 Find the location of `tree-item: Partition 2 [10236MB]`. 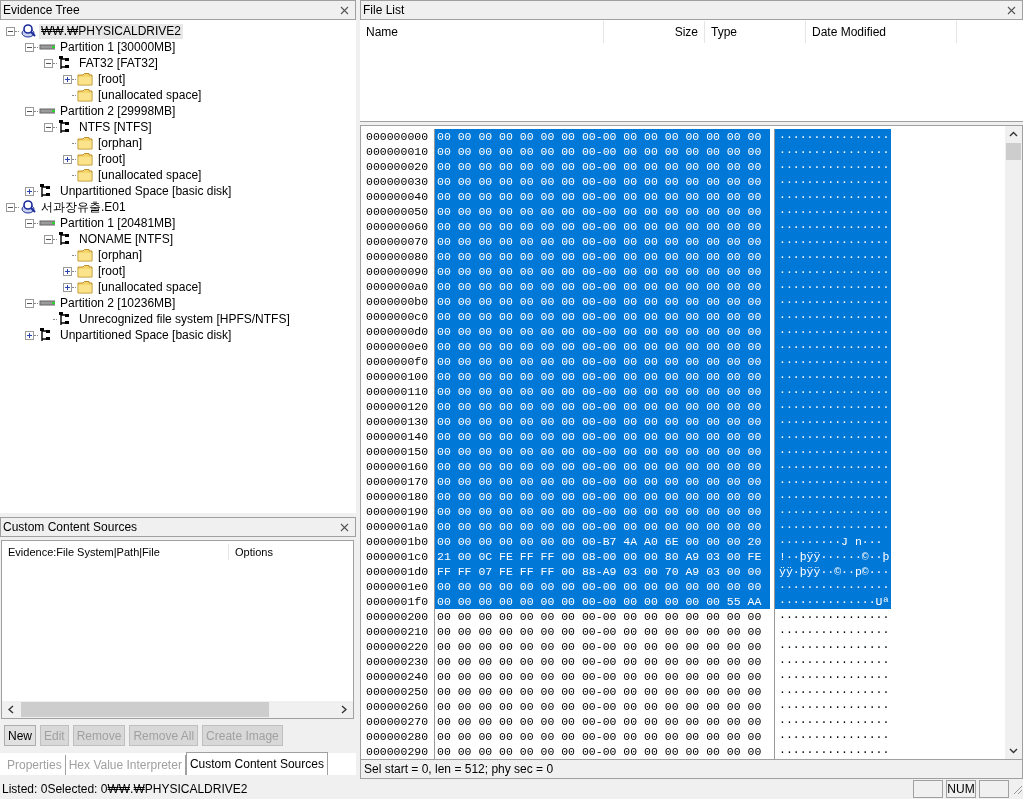

tree-item: Partition 2 [10236MB] is located at coordinates (118, 303).